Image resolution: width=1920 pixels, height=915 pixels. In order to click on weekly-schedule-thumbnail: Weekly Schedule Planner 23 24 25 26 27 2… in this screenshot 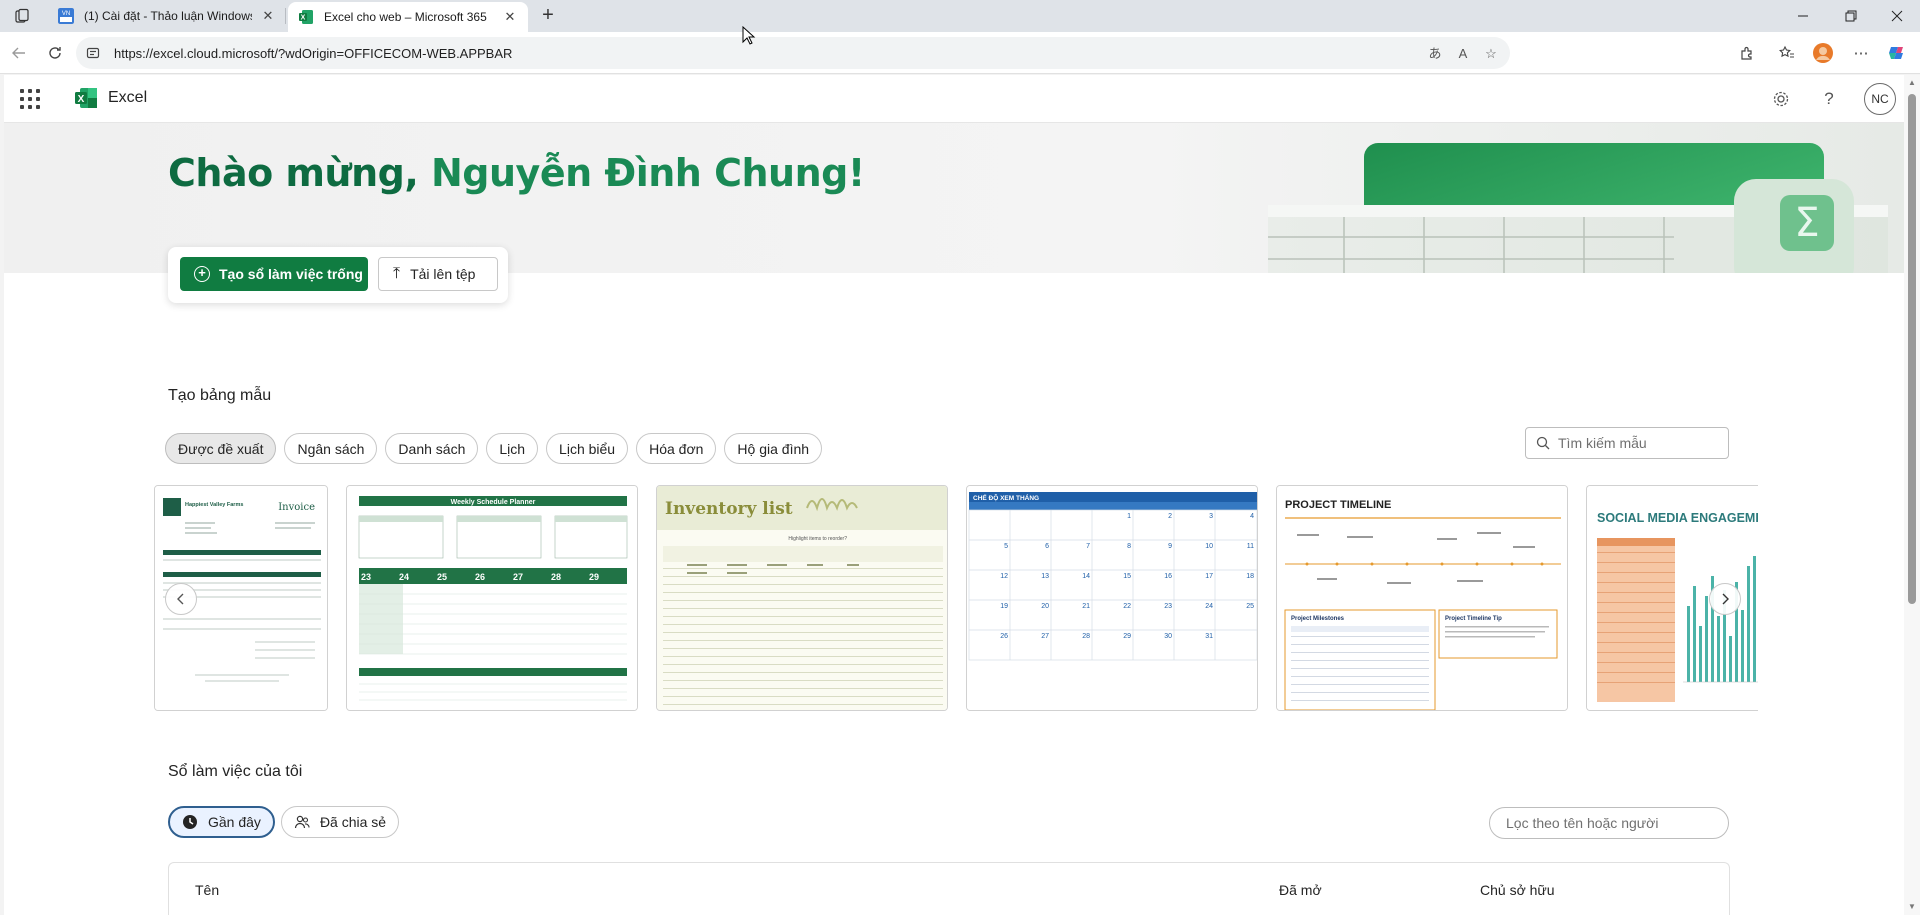, I will do `click(492, 598)`.